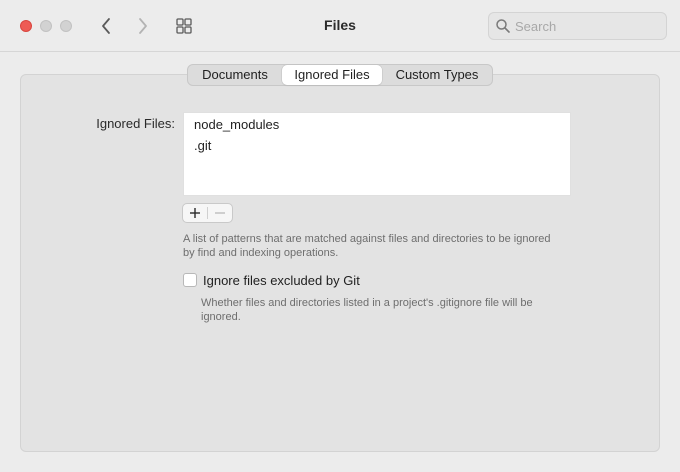 This screenshot has width=680, height=472. I want to click on tab-documents: Documents, so click(235, 75).